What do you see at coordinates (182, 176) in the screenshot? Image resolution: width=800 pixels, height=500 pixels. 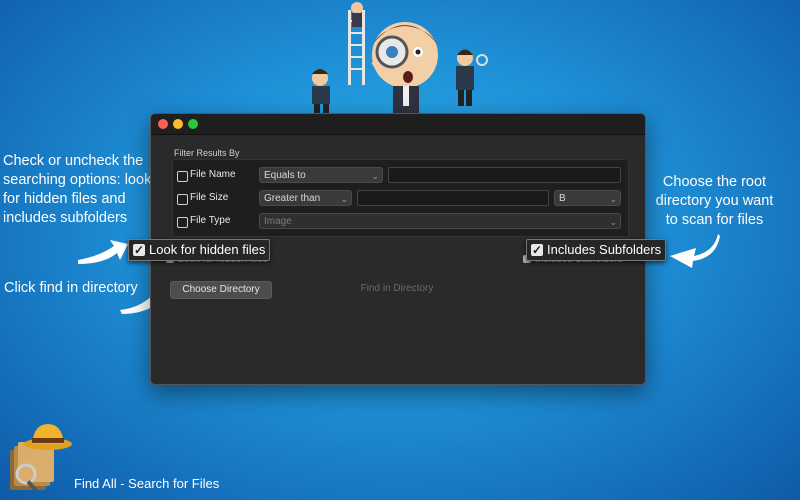 I see `file-name-checkbox` at bounding box center [182, 176].